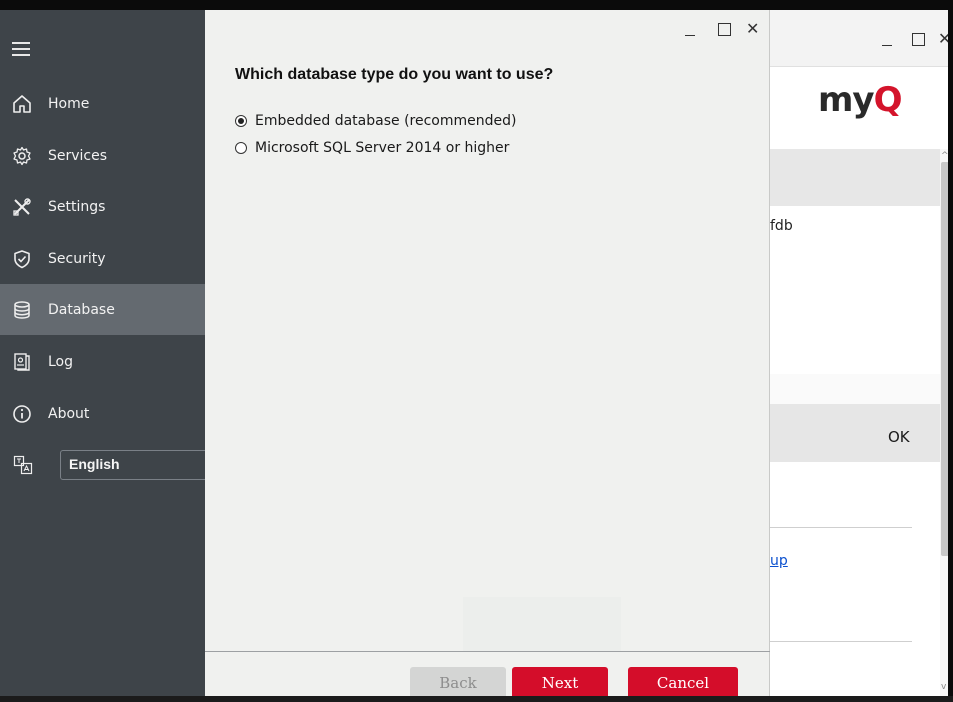 The image size is (953, 702). I want to click on bg-maximize-button, so click(919, 40).